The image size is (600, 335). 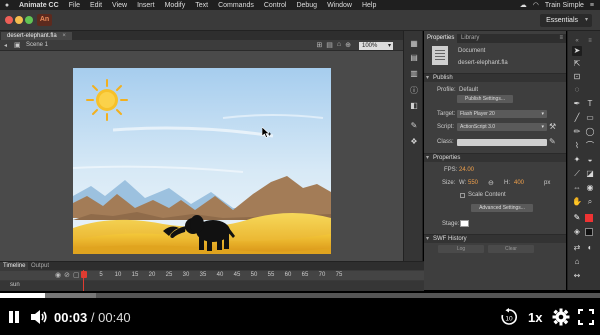 What do you see at coordinates (577, 248) in the screenshot?
I see `swap-colors-icon: ⇄` at bounding box center [577, 248].